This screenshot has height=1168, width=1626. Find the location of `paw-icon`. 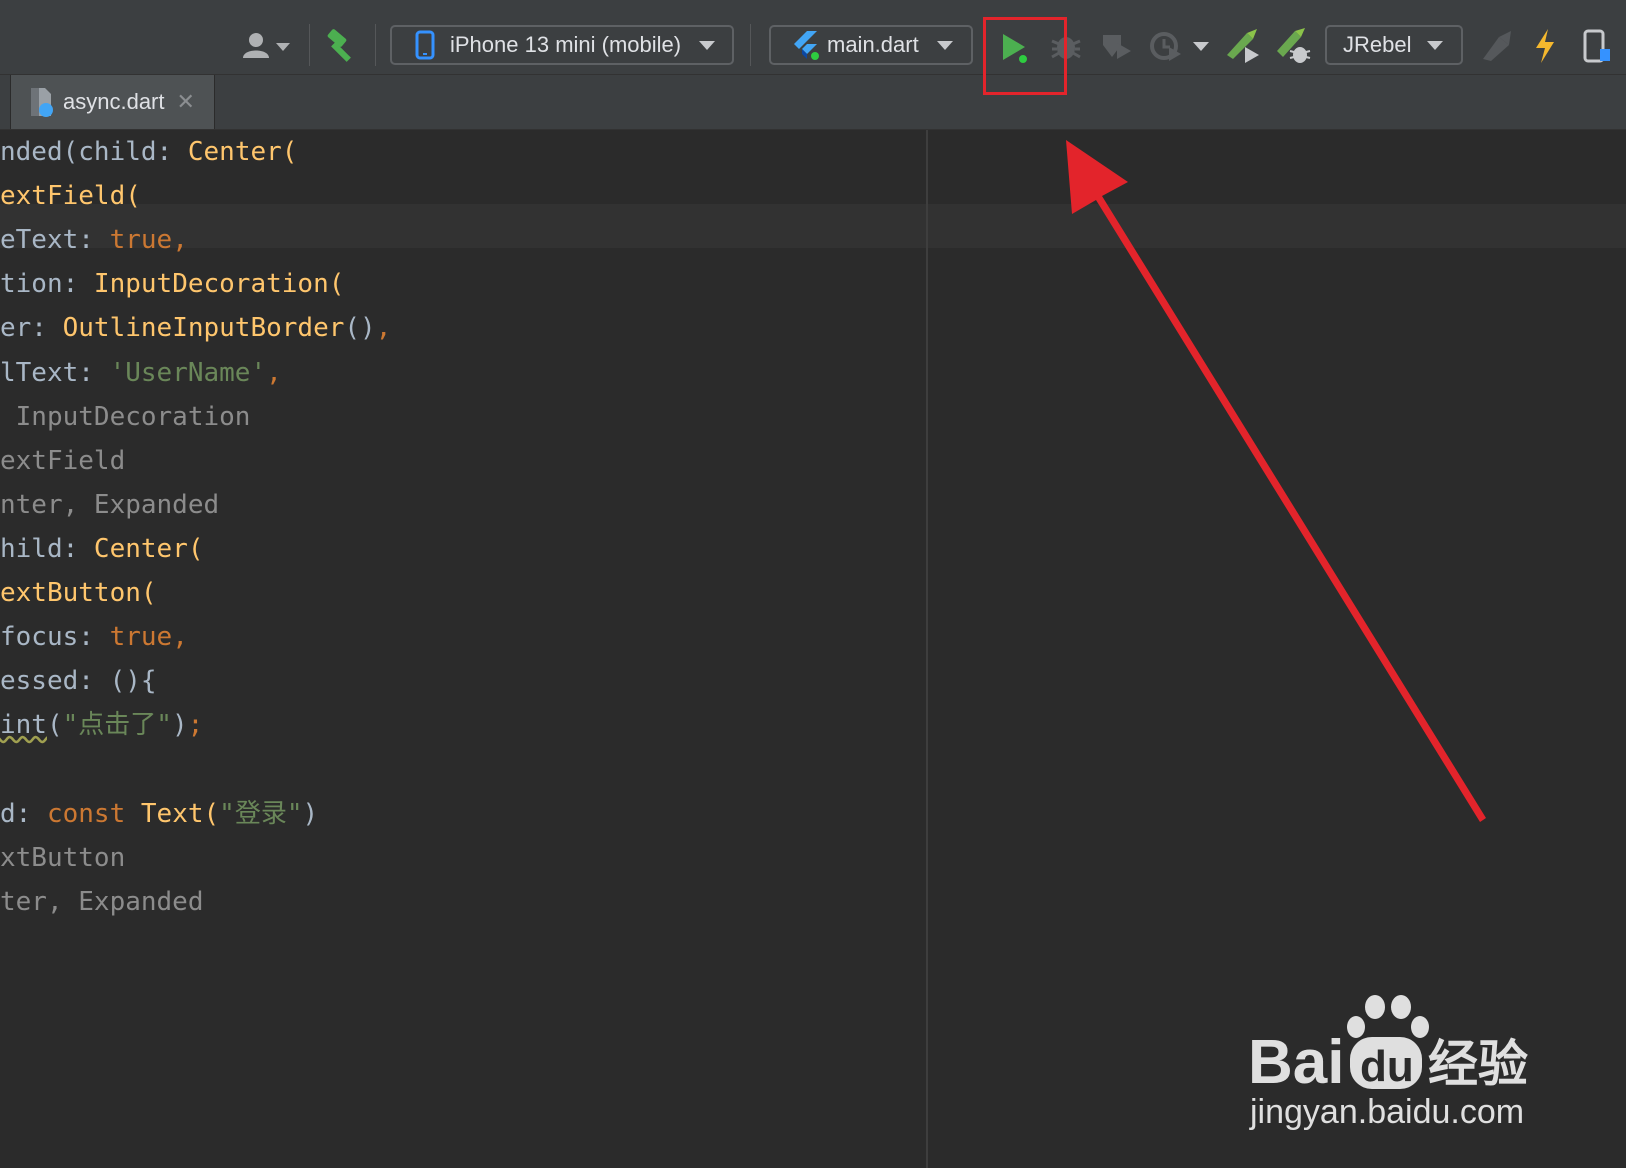

paw-icon is located at coordinates (1388, 1016).